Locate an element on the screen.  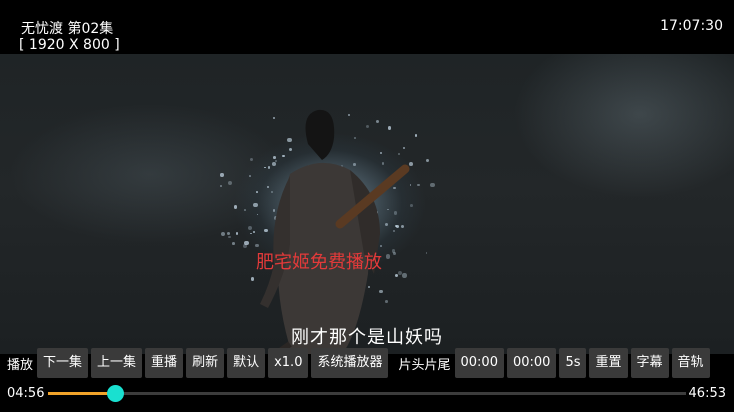
system-player-button: 系统播放器 is located at coordinates (350, 363).